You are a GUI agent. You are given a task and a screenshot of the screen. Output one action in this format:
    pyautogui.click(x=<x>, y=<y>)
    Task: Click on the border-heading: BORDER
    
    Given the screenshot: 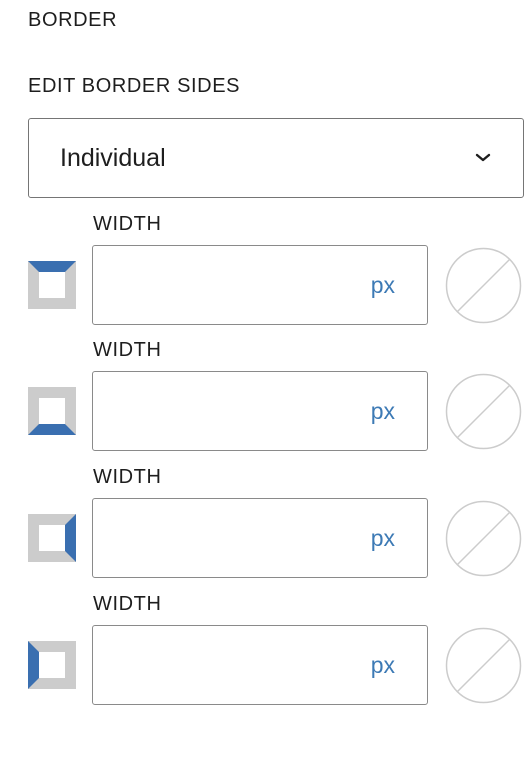 What is the action you would take?
    pyautogui.click(x=73, y=20)
    